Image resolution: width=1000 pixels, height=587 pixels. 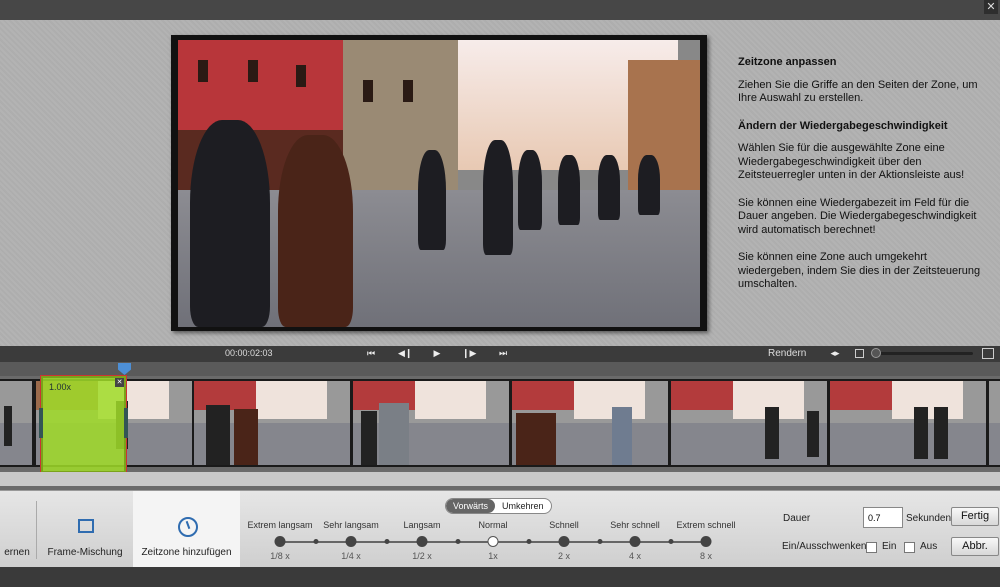 I want to click on fade-in-checkbox, so click(x=871, y=547).